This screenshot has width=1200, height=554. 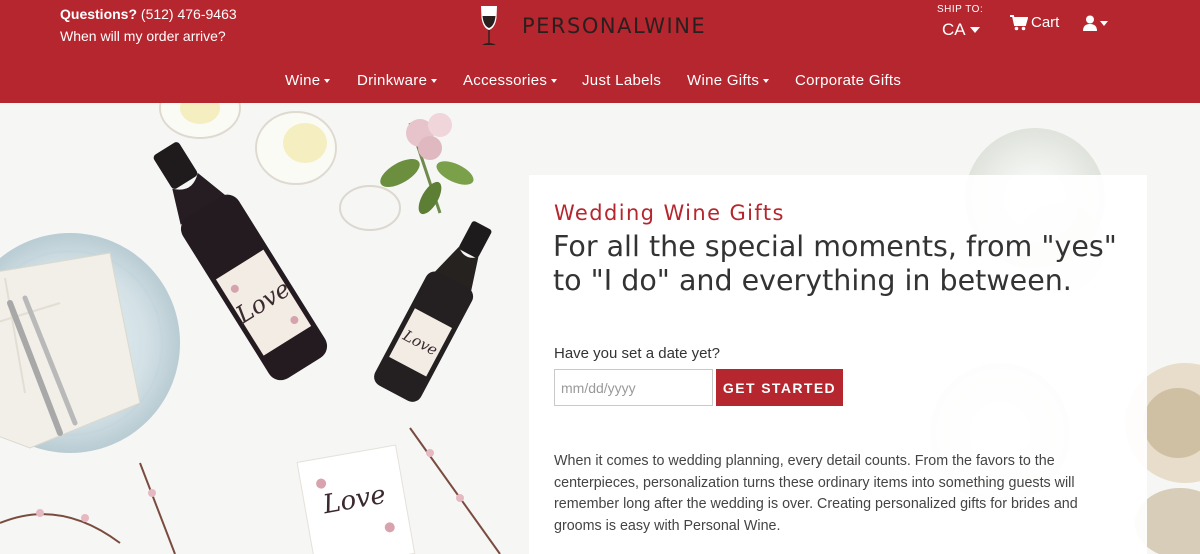 I want to click on get-started-button: GET STARTED, so click(x=779, y=387).